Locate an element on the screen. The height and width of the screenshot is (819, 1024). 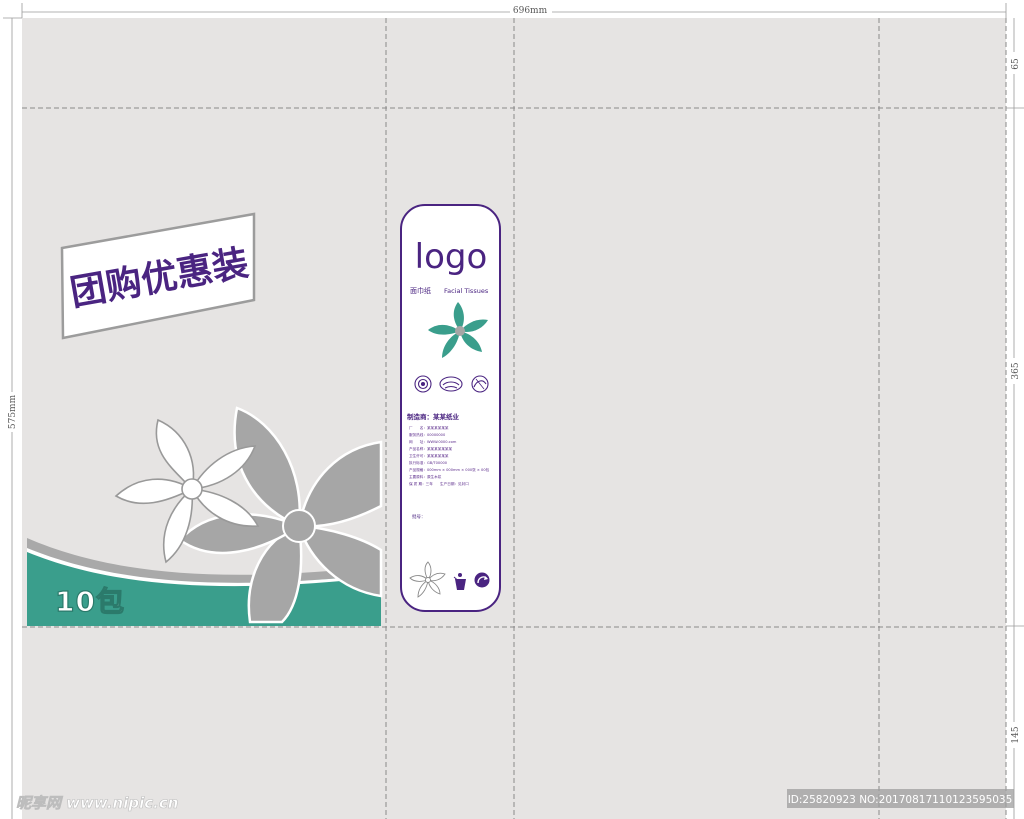
height-dimension: 575mm is located at coordinates (12, 418).